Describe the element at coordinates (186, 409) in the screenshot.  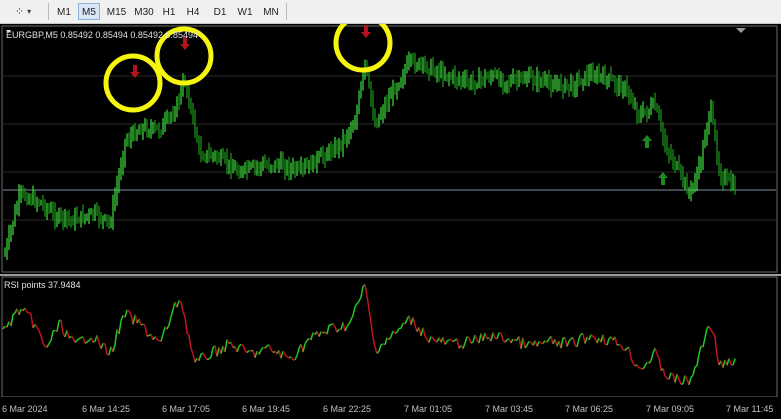
I see `time-label: 6 Mar 17:05` at that location.